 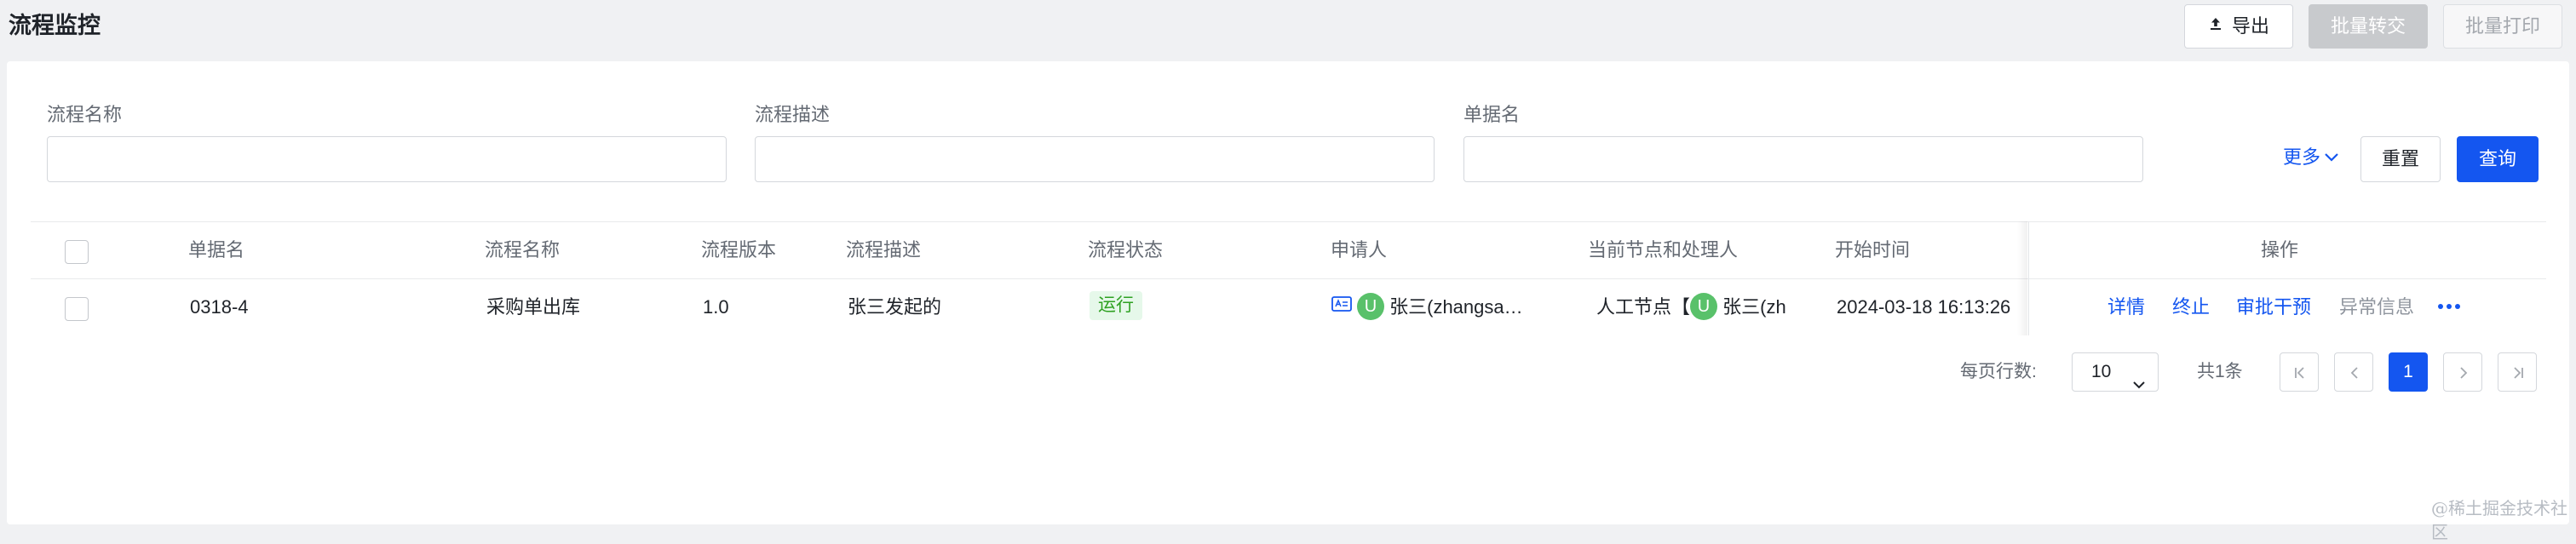 I want to click on select-all-checkbox, so click(x=77, y=252).